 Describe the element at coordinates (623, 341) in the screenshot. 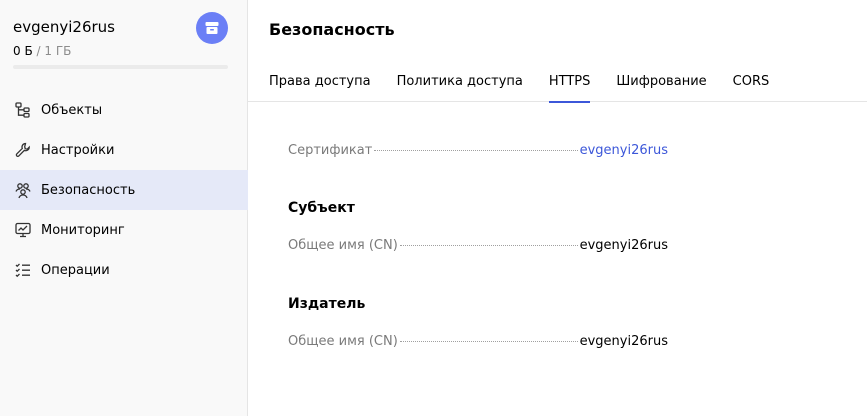

I see `issuer-cn-value: evgenyi26rus` at that location.